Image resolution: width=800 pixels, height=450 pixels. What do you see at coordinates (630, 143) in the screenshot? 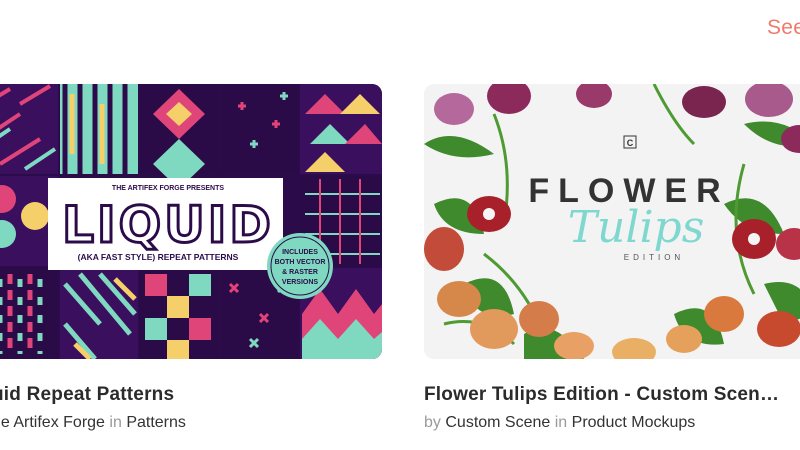
I see `brand-logo-letter: C` at bounding box center [630, 143].